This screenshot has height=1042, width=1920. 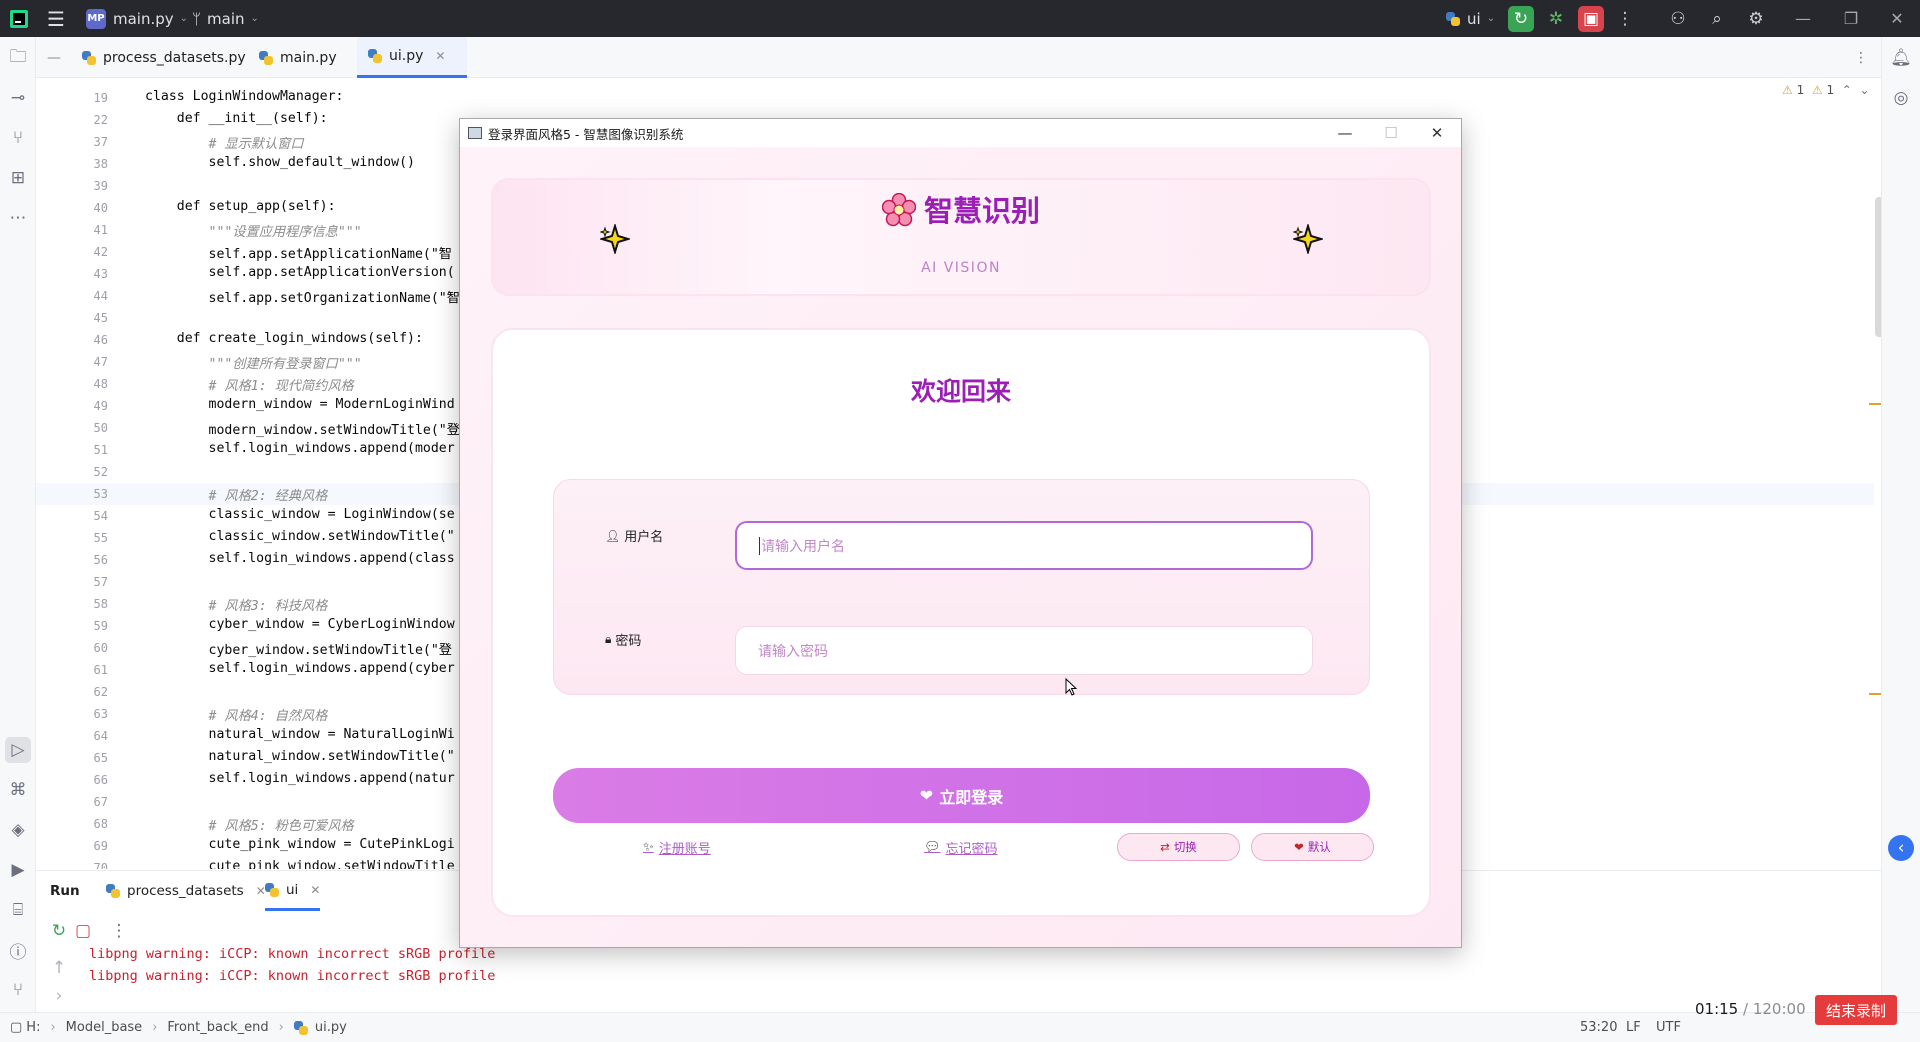 What do you see at coordinates (1391, 133) in the screenshot?
I see `maximize-icon: ☐` at bounding box center [1391, 133].